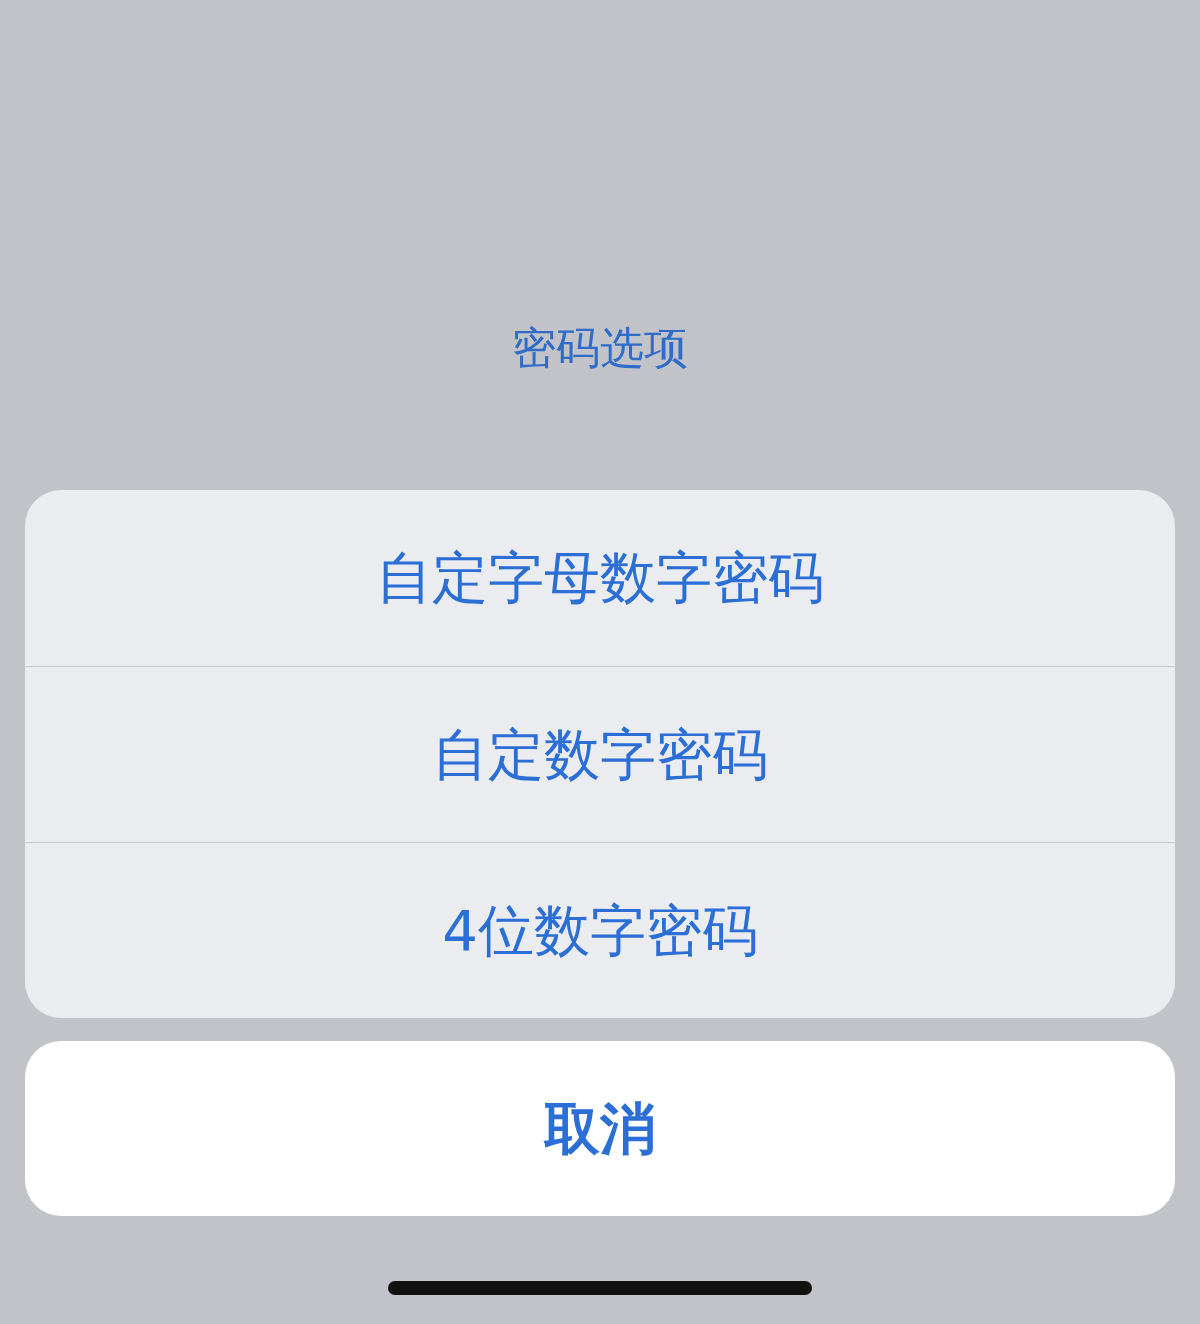 The image size is (1200, 1324). What do you see at coordinates (600, 930) in the screenshot?
I see `option-button: 4位数字密码` at bounding box center [600, 930].